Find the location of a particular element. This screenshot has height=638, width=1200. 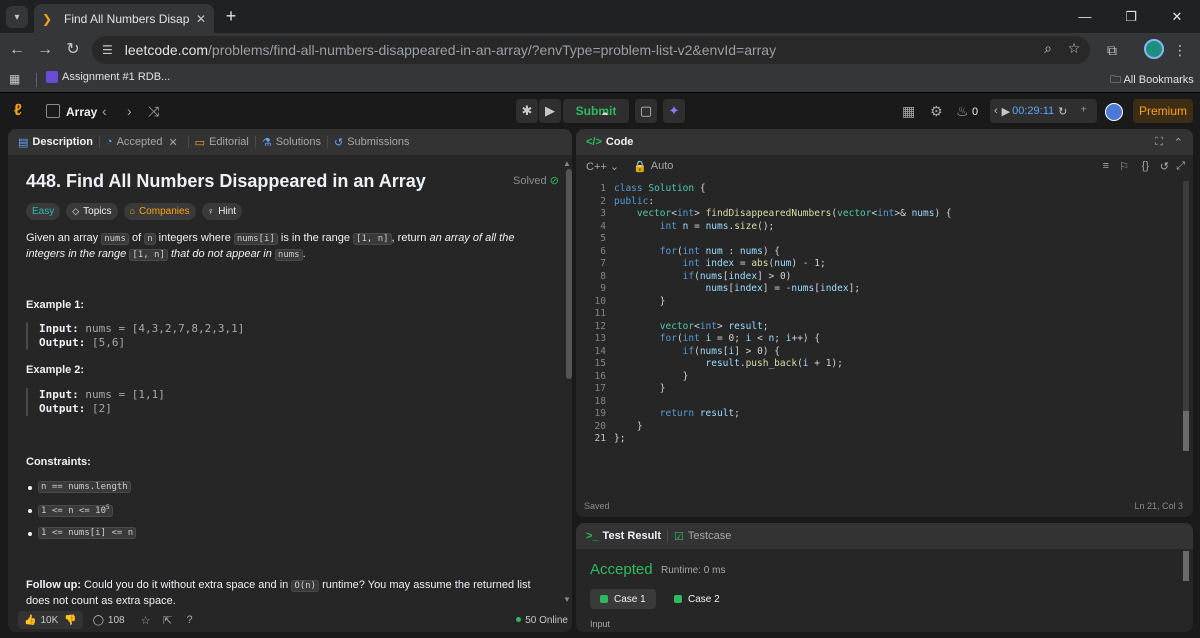

like-button: 👍 10K 👎 is located at coordinates (50, 620).